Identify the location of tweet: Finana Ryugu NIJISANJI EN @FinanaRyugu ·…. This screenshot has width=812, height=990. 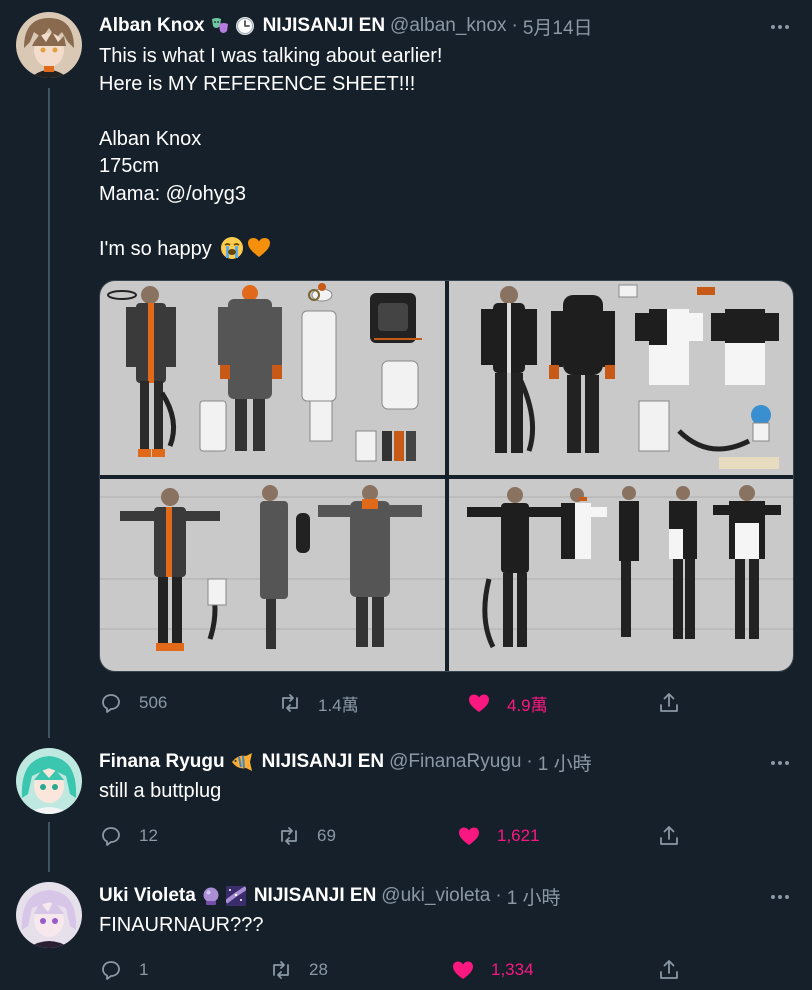
(406, 803).